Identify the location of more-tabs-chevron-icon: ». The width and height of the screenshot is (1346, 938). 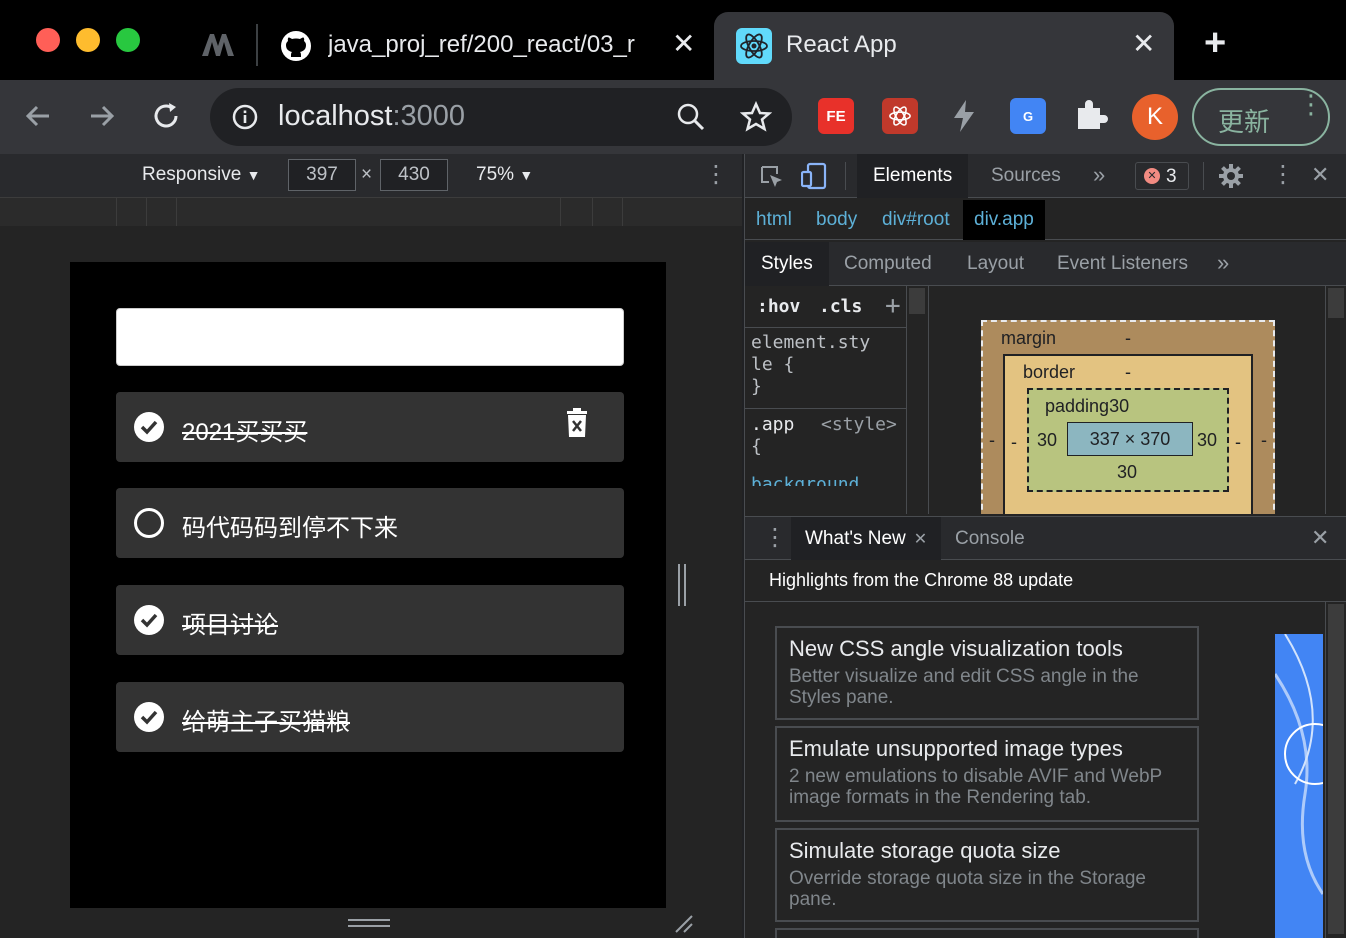
(1099, 175).